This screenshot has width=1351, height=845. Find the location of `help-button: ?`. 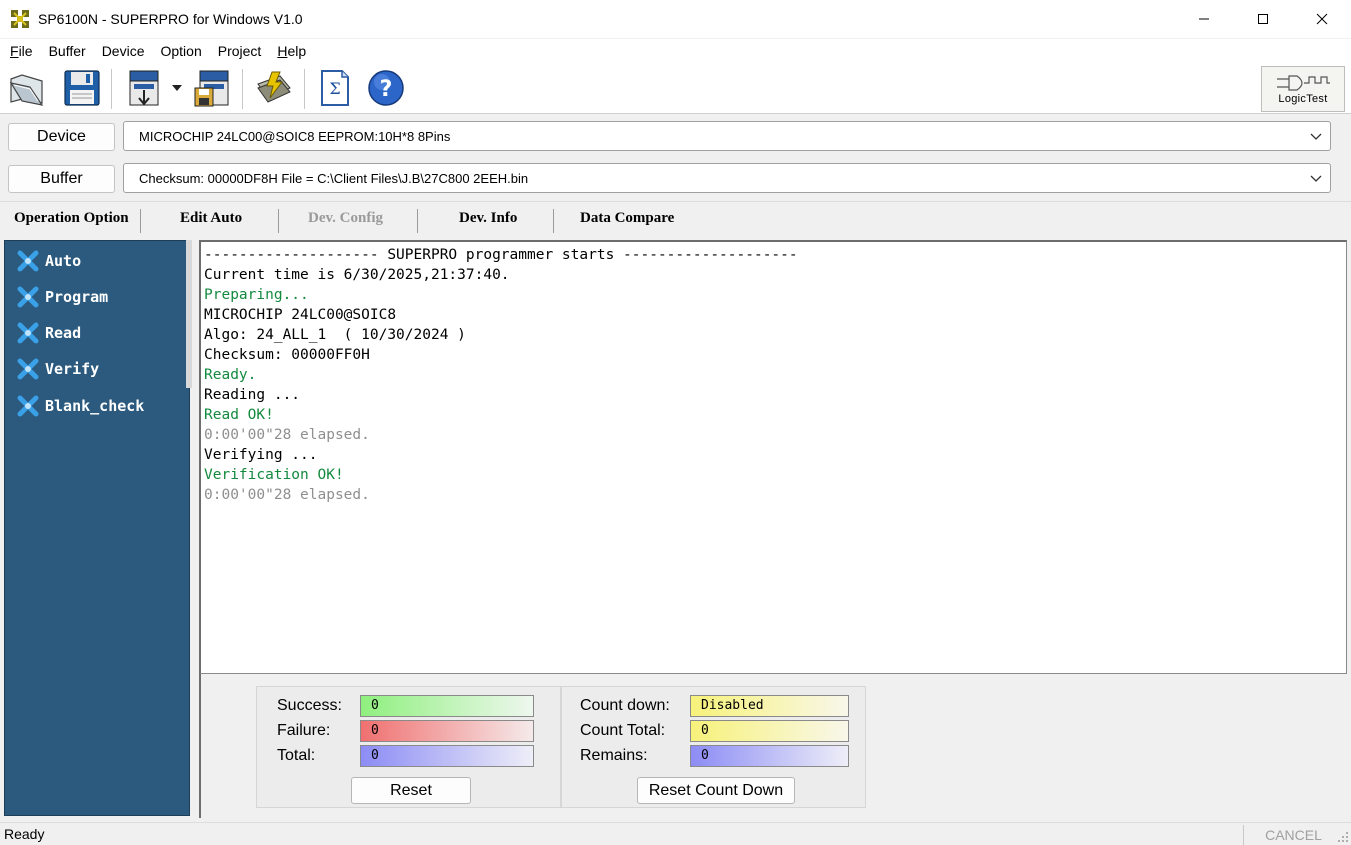

help-button: ? is located at coordinates (386, 88).